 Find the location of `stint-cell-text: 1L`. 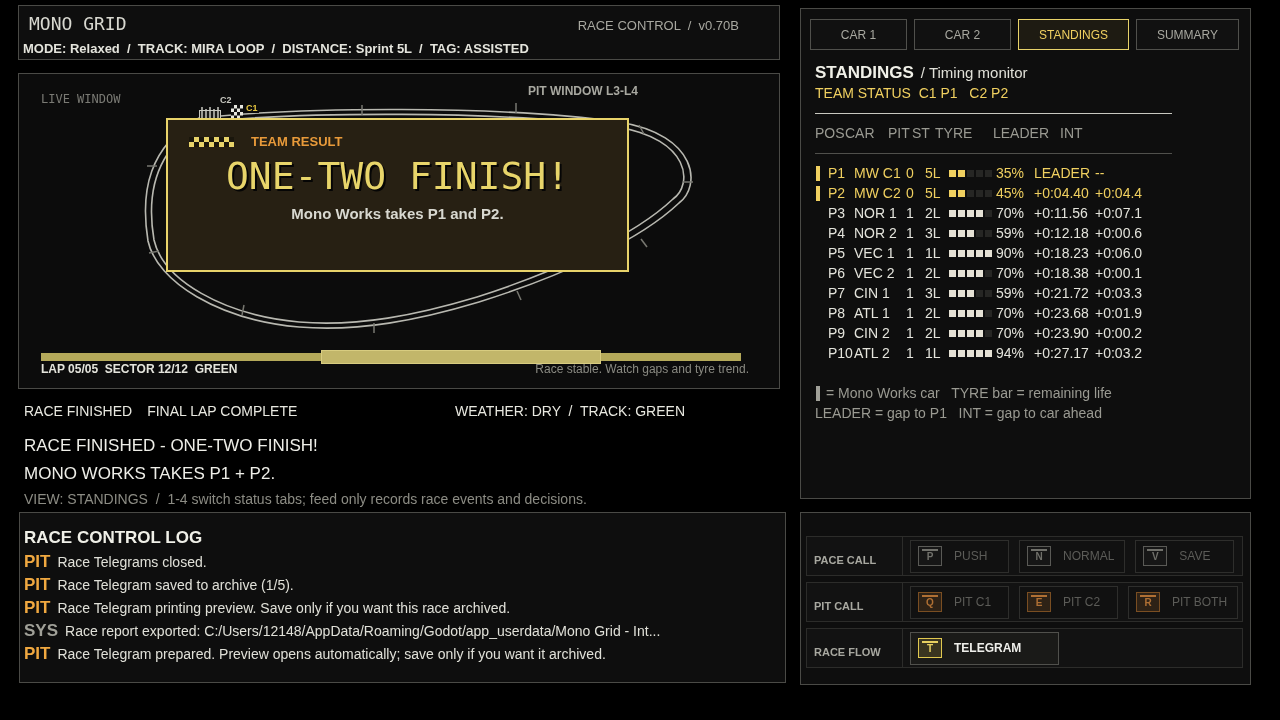

stint-cell-text: 1L is located at coordinates (933, 353).